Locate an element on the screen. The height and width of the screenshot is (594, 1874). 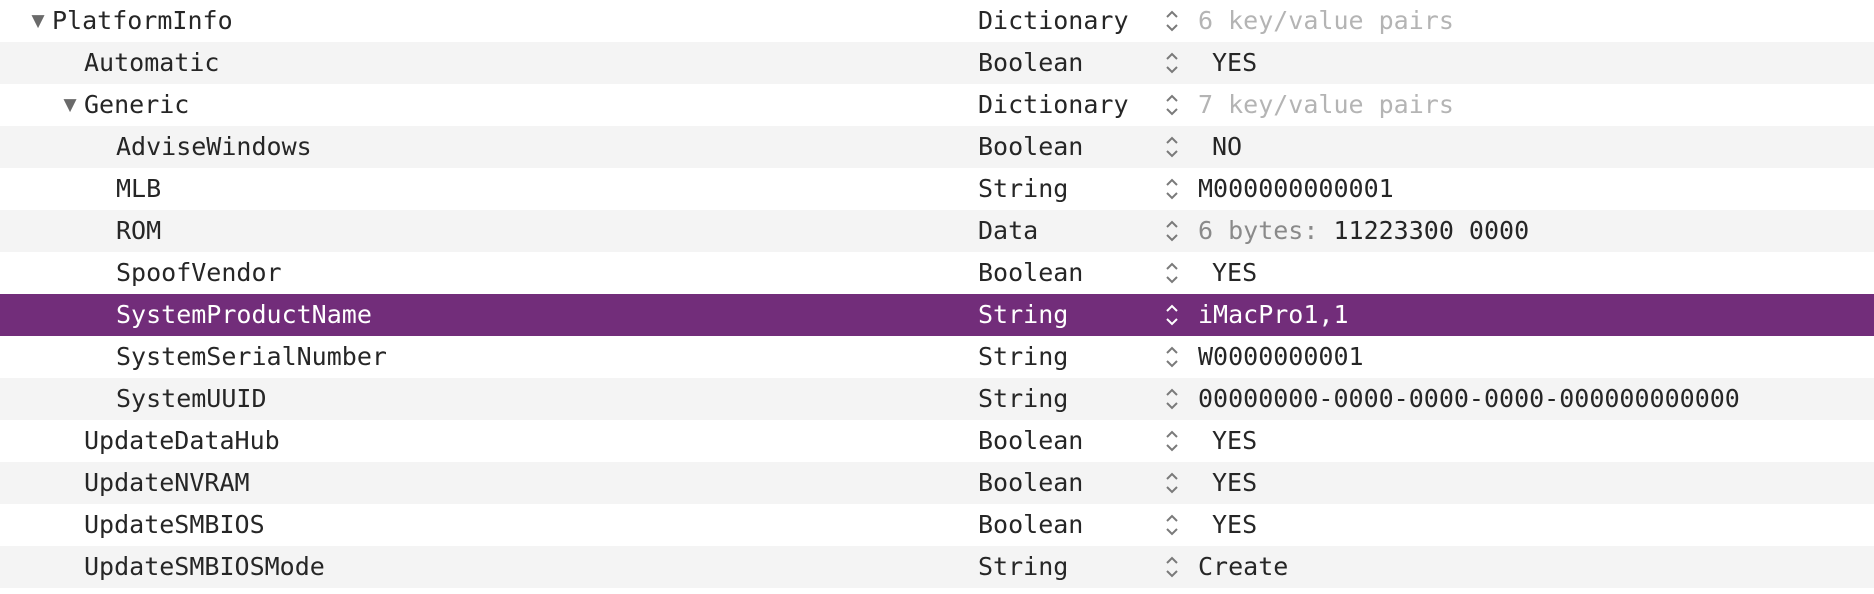
value-text: 11223300 0000 is located at coordinates (1431, 230).